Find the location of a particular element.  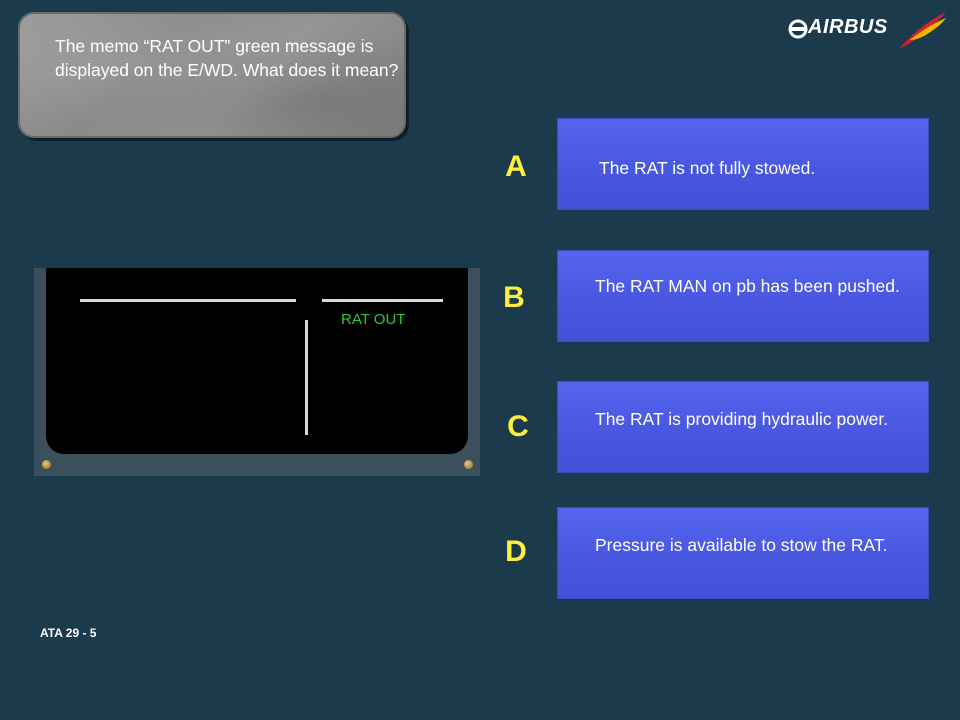

ewd-divider-right is located at coordinates (382, 300).